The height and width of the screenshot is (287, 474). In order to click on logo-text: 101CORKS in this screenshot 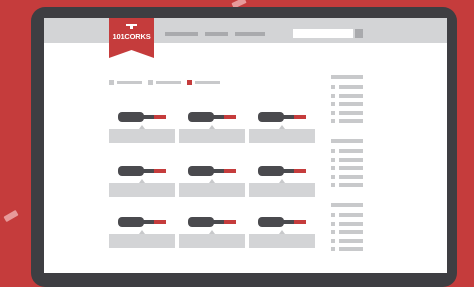, I will do `click(131, 36)`.